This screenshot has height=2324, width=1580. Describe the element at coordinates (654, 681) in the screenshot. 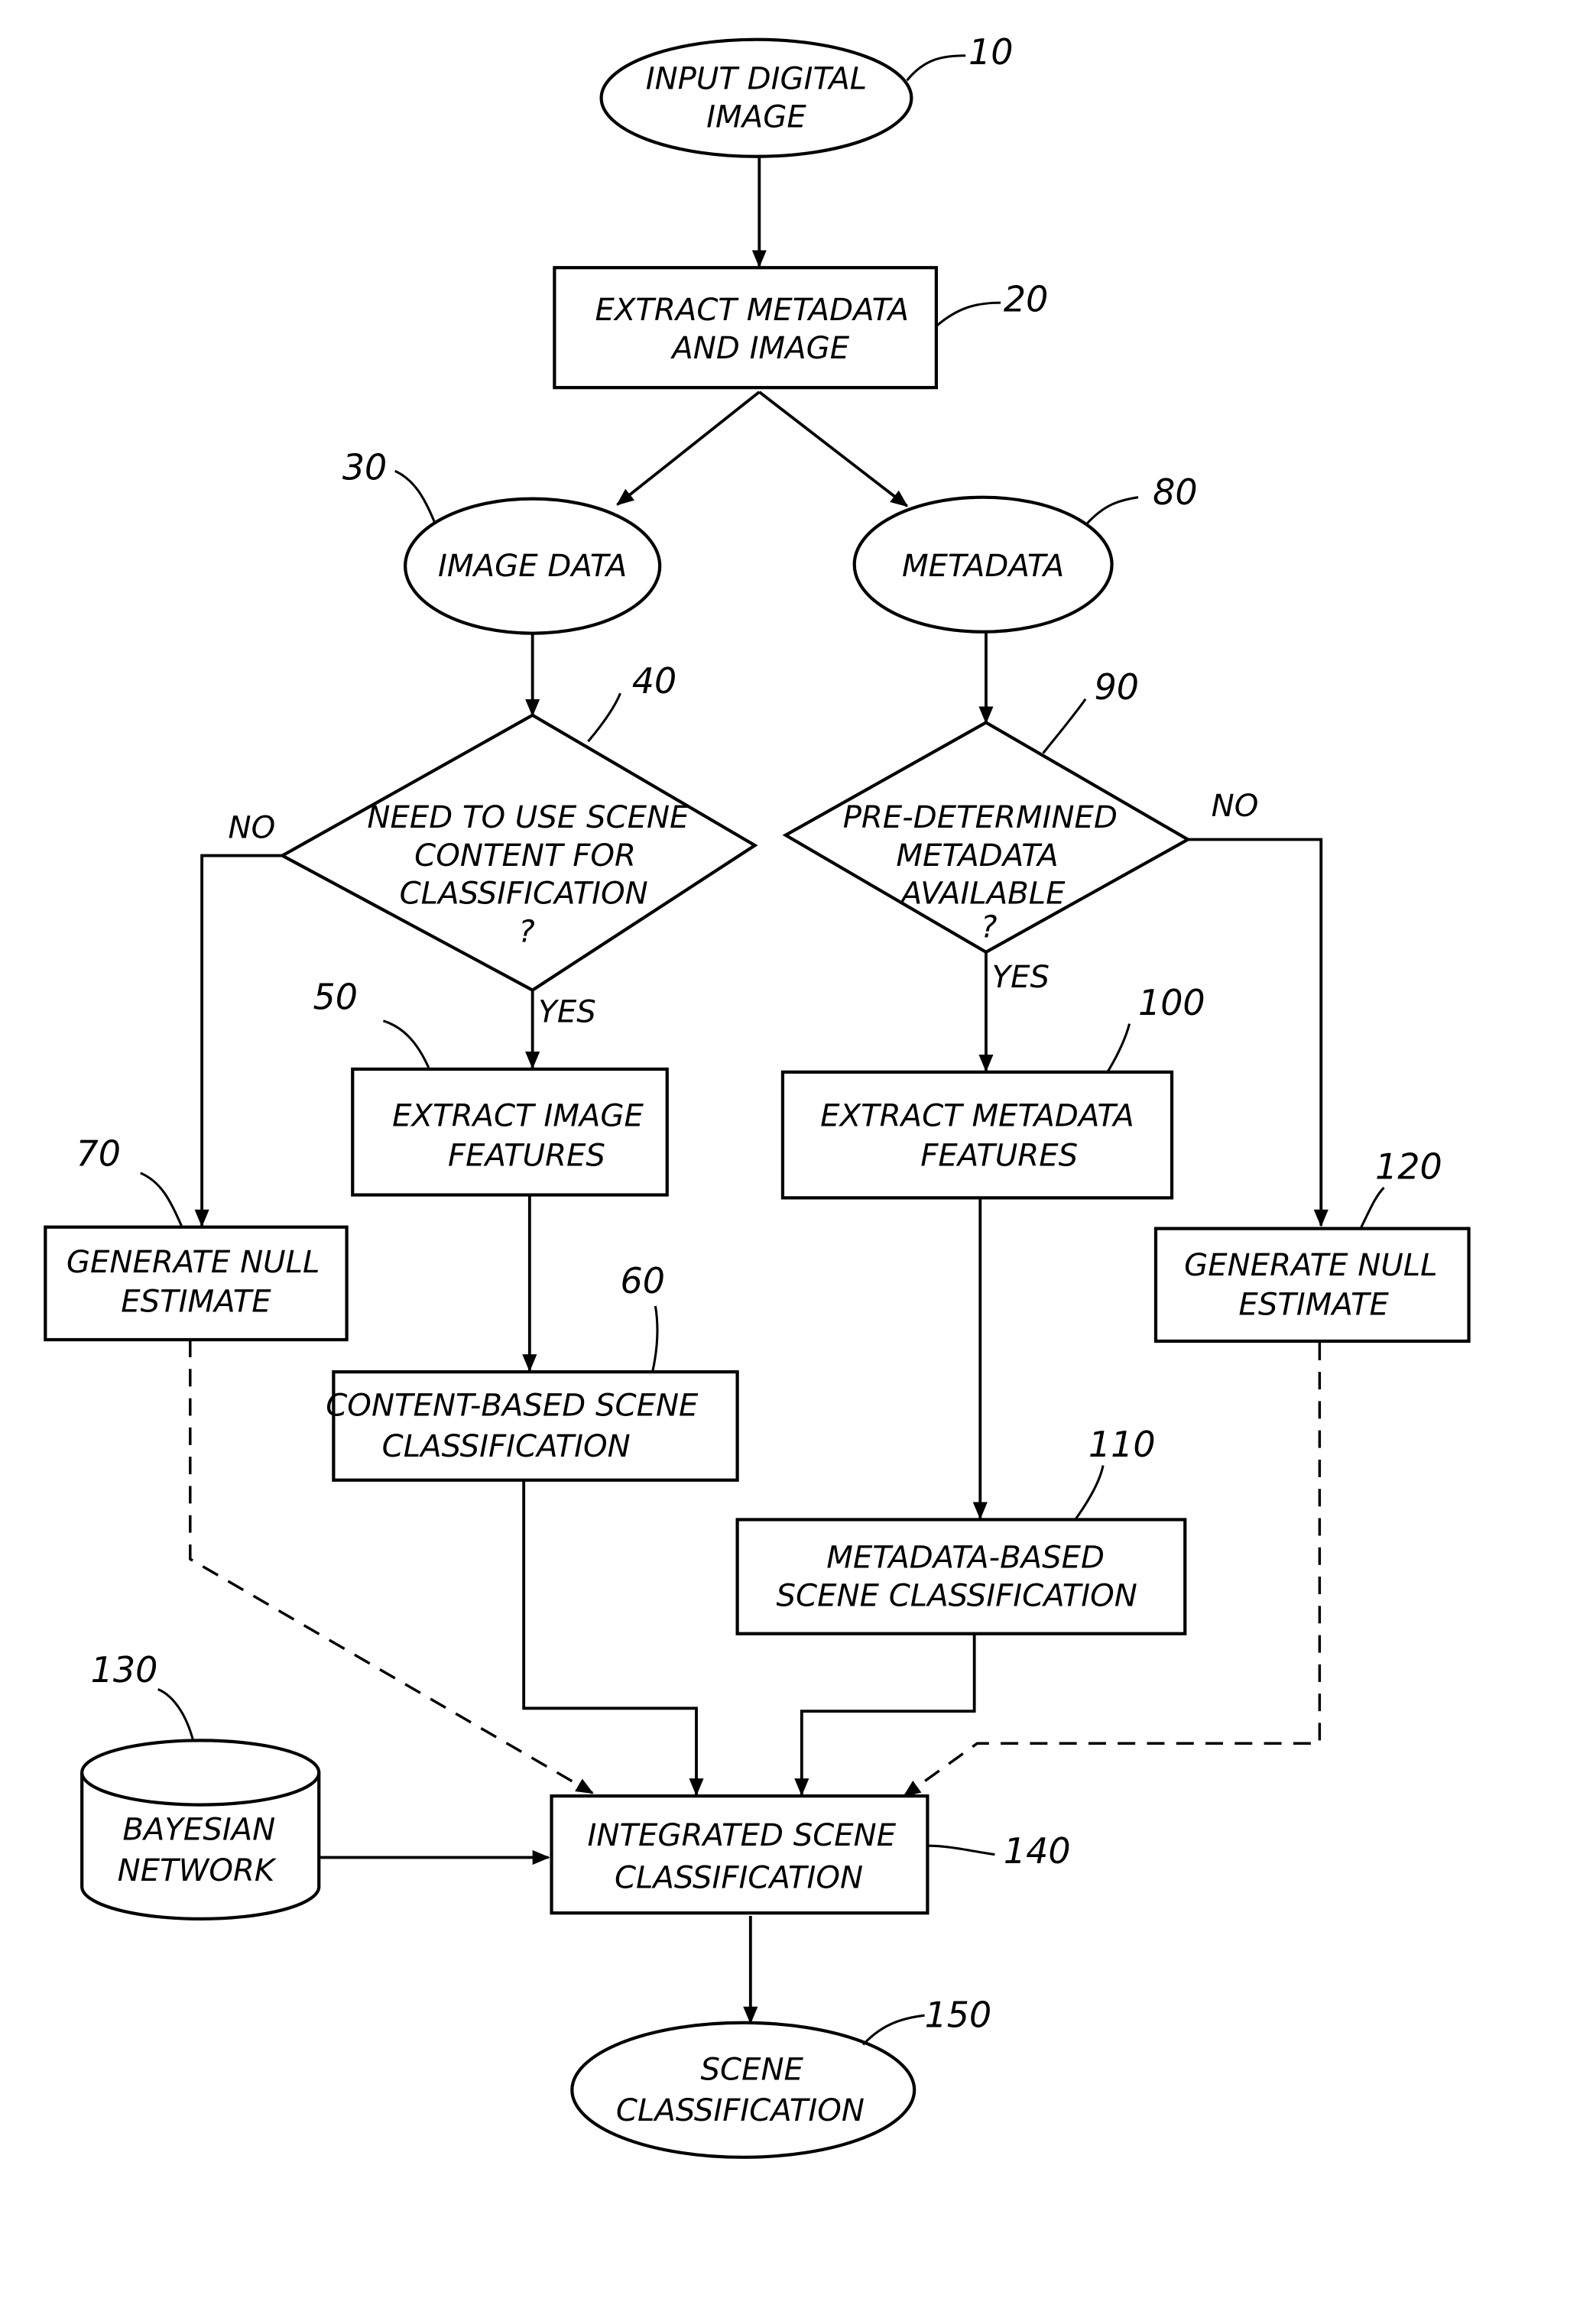

I see `ref-number: 40` at that location.